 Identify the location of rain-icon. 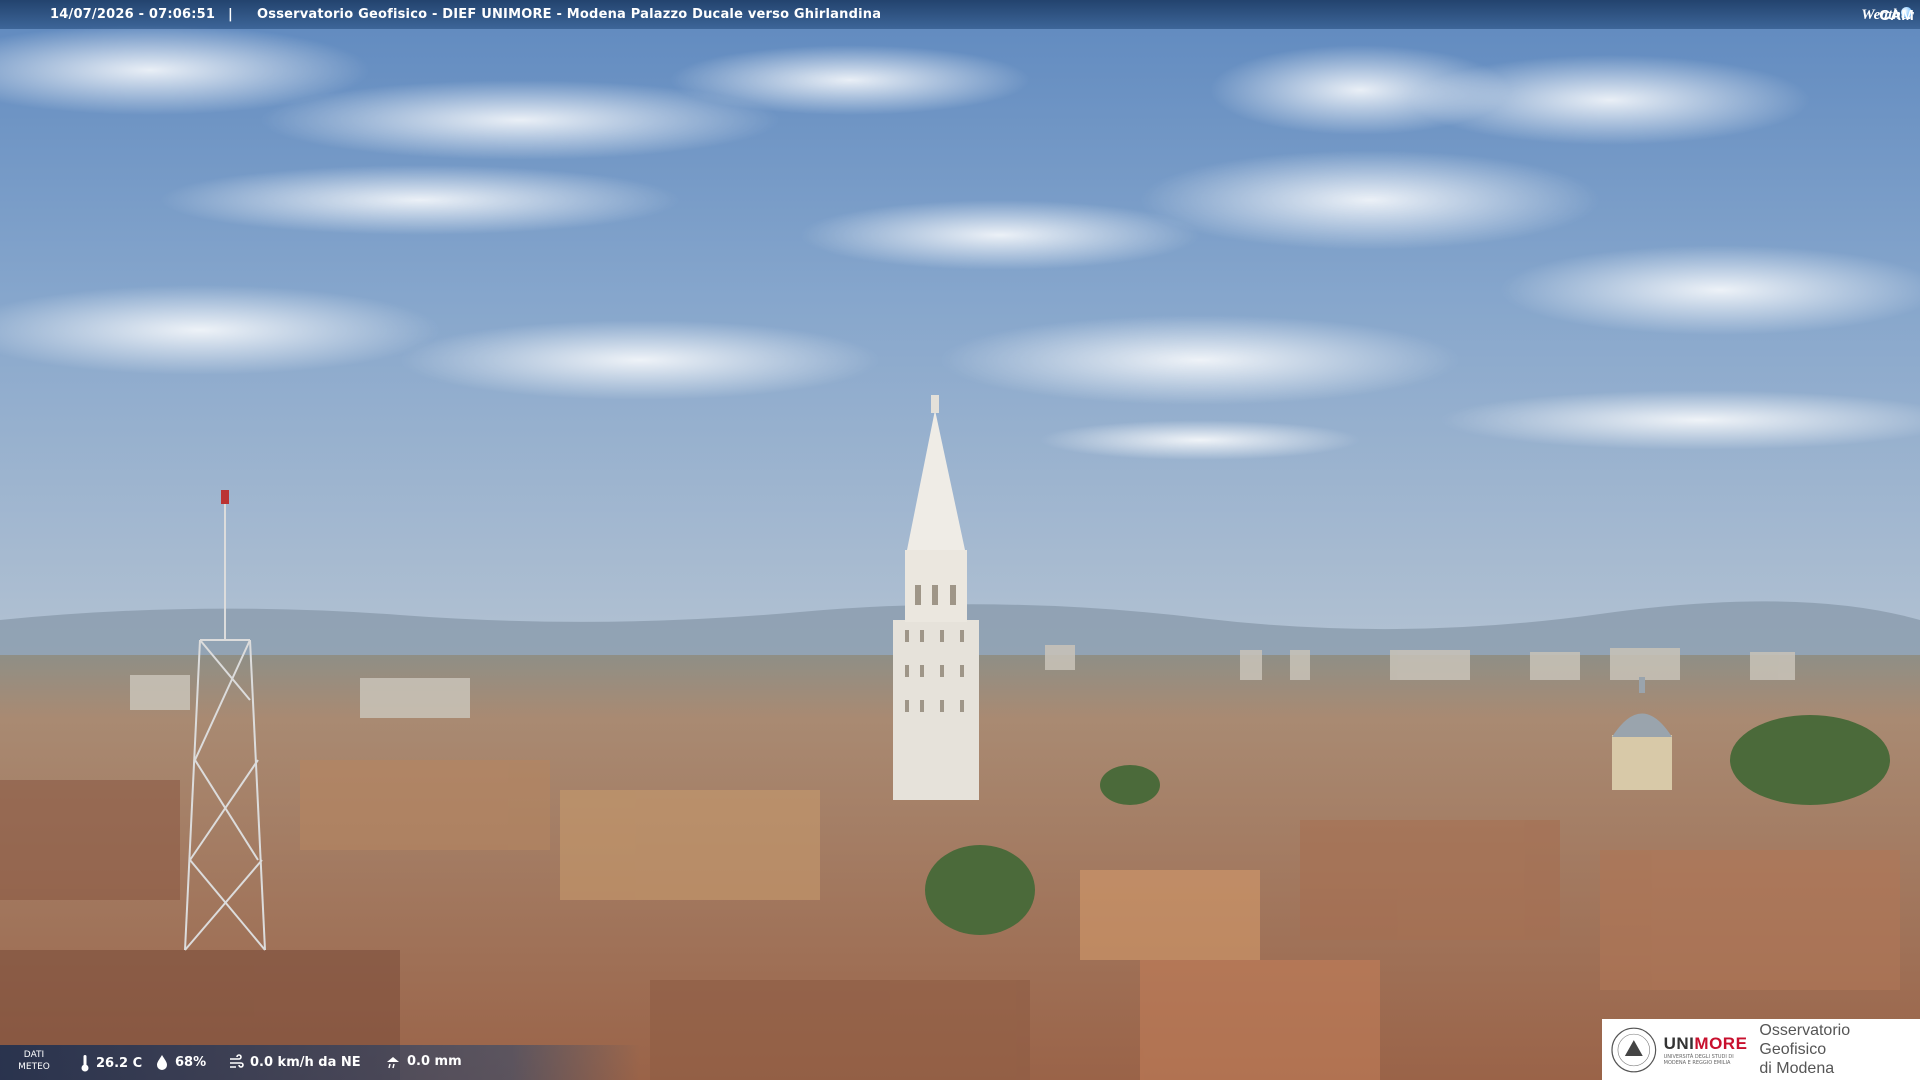
(393, 1062).